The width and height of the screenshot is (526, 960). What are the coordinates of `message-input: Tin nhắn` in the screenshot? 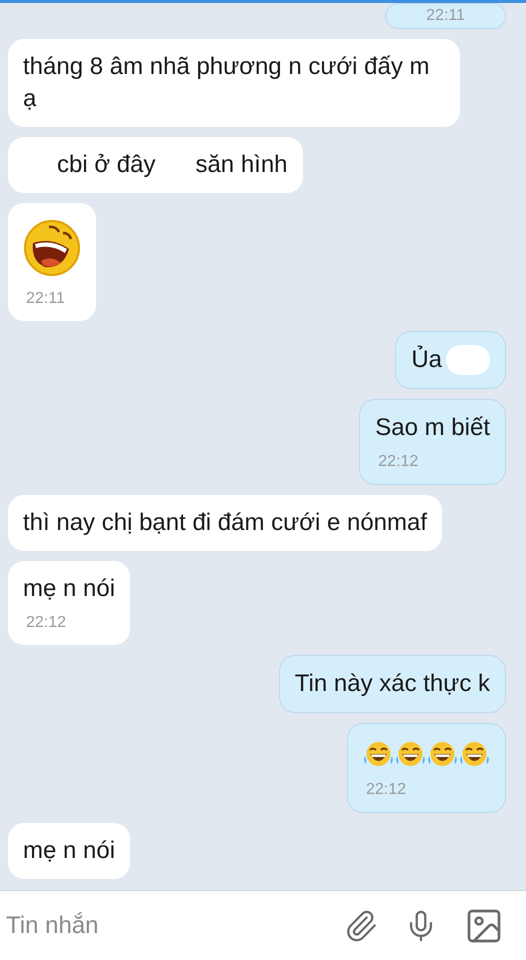 It's located at (162, 926).